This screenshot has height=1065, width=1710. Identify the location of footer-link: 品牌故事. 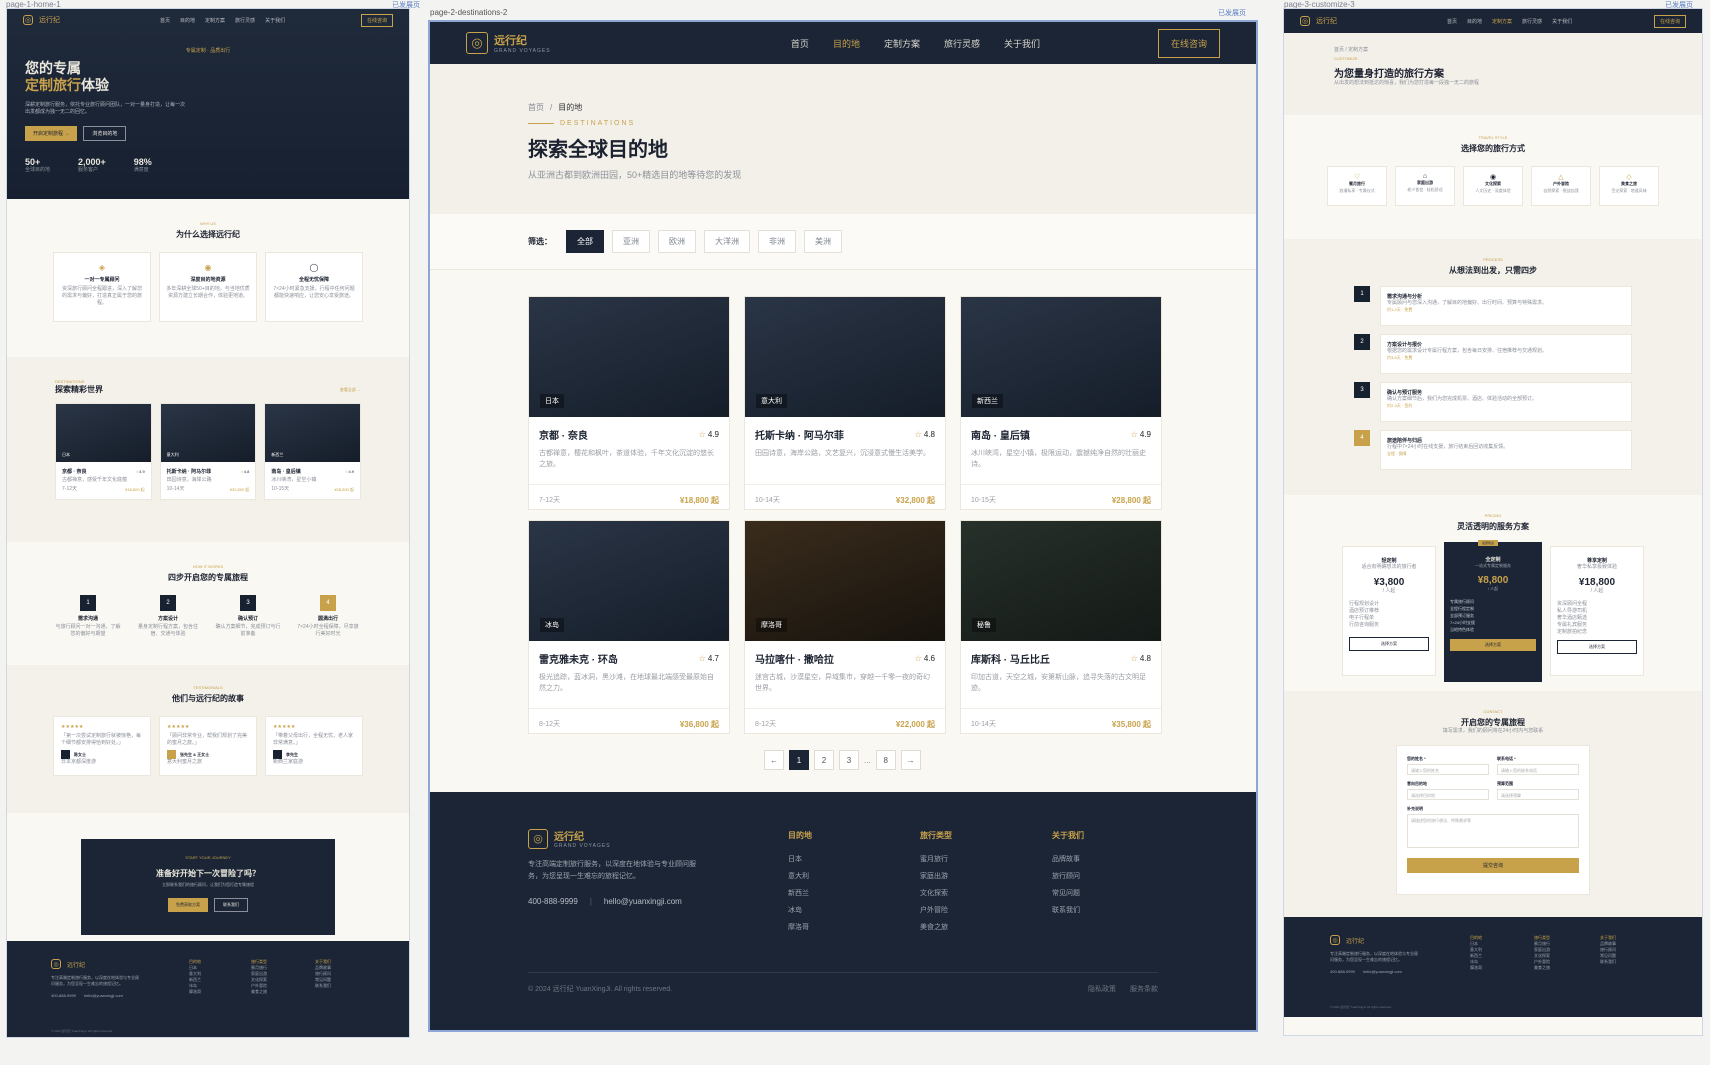
(1068, 859).